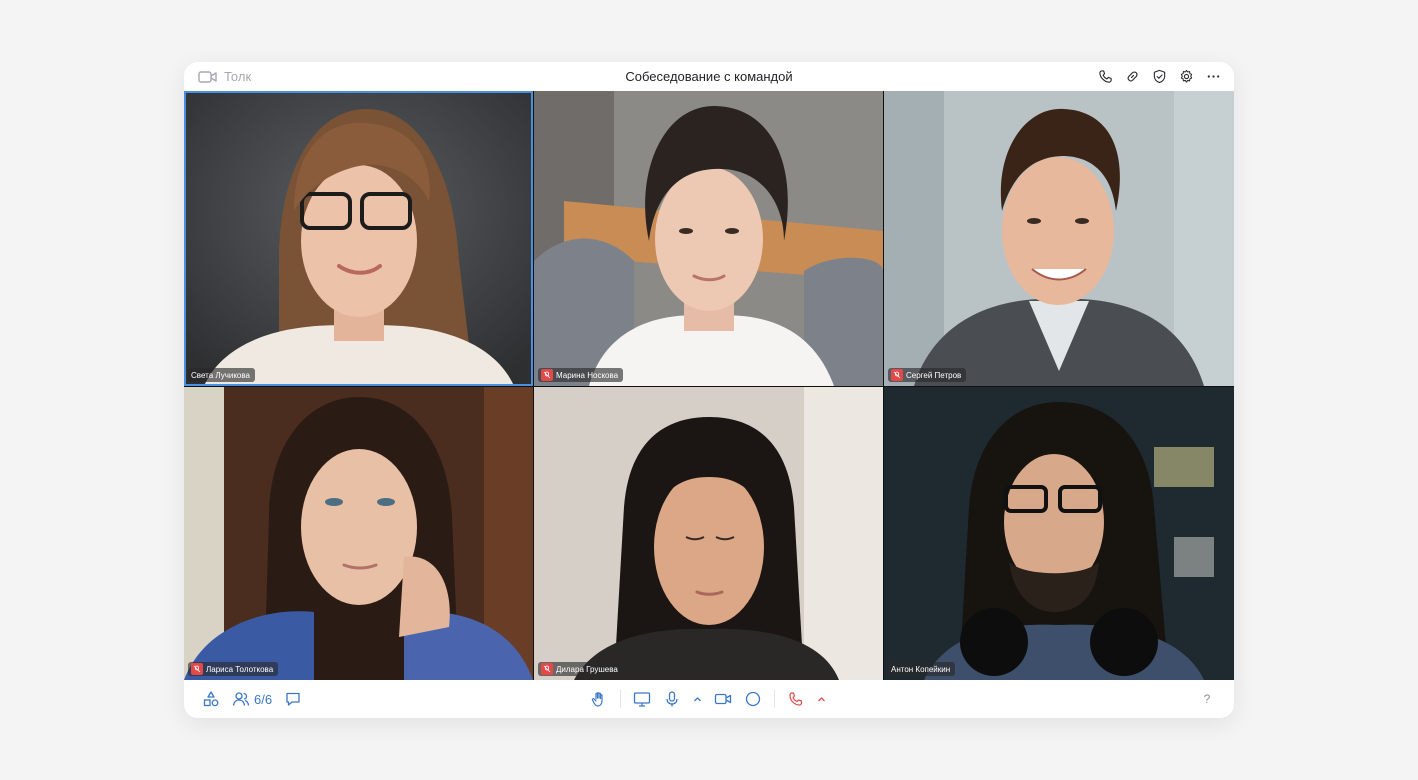  I want to click on shield-check-icon, so click(1159, 76).